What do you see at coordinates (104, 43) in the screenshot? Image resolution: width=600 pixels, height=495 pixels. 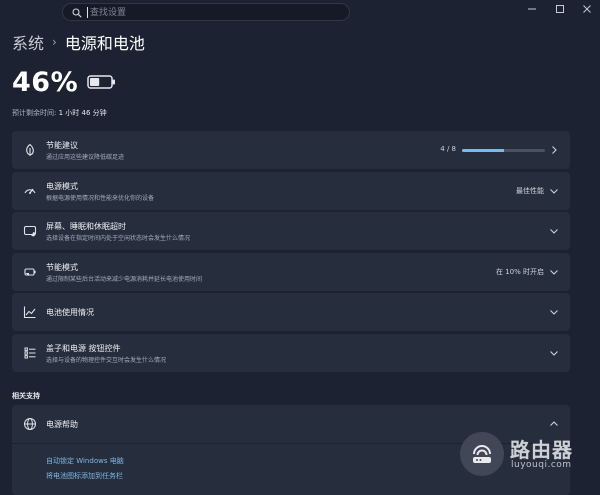 I see `page-title: 电源和电池` at bounding box center [104, 43].